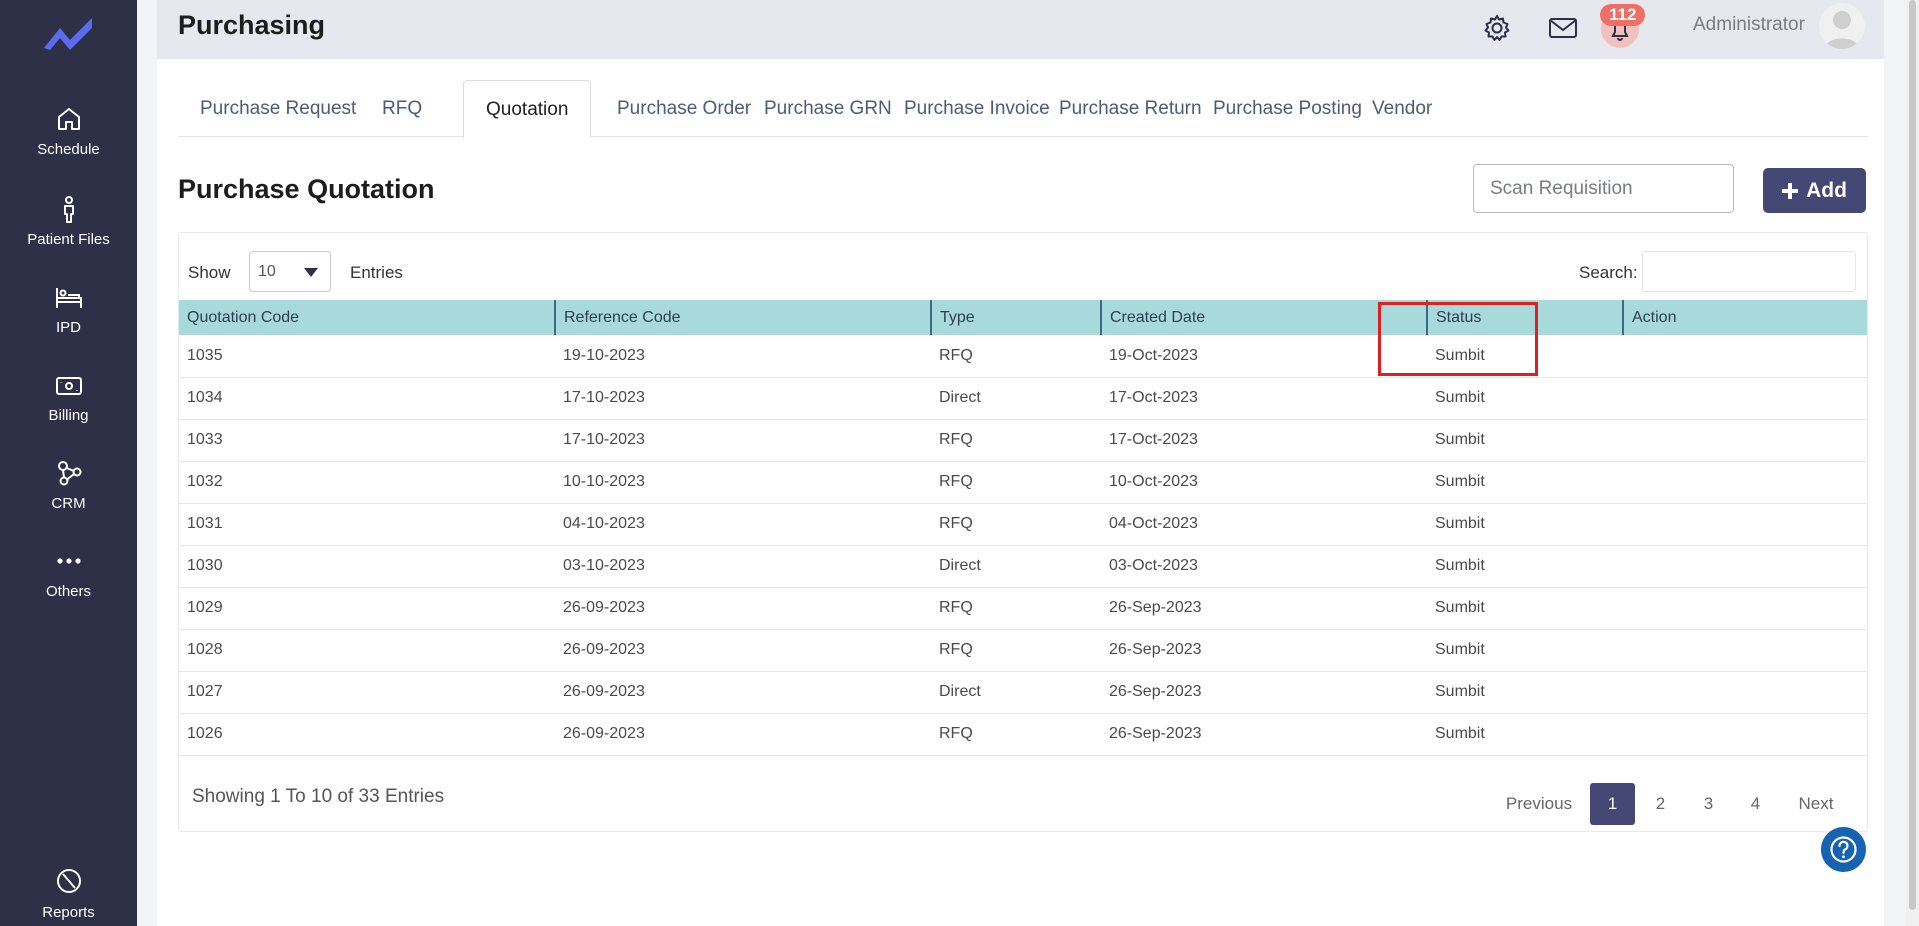 Image resolution: width=1919 pixels, height=926 pixels. What do you see at coordinates (68, 415) in the screenshot?
I see `sidebar-item-label: Billing` at bounding box center [68, 415].